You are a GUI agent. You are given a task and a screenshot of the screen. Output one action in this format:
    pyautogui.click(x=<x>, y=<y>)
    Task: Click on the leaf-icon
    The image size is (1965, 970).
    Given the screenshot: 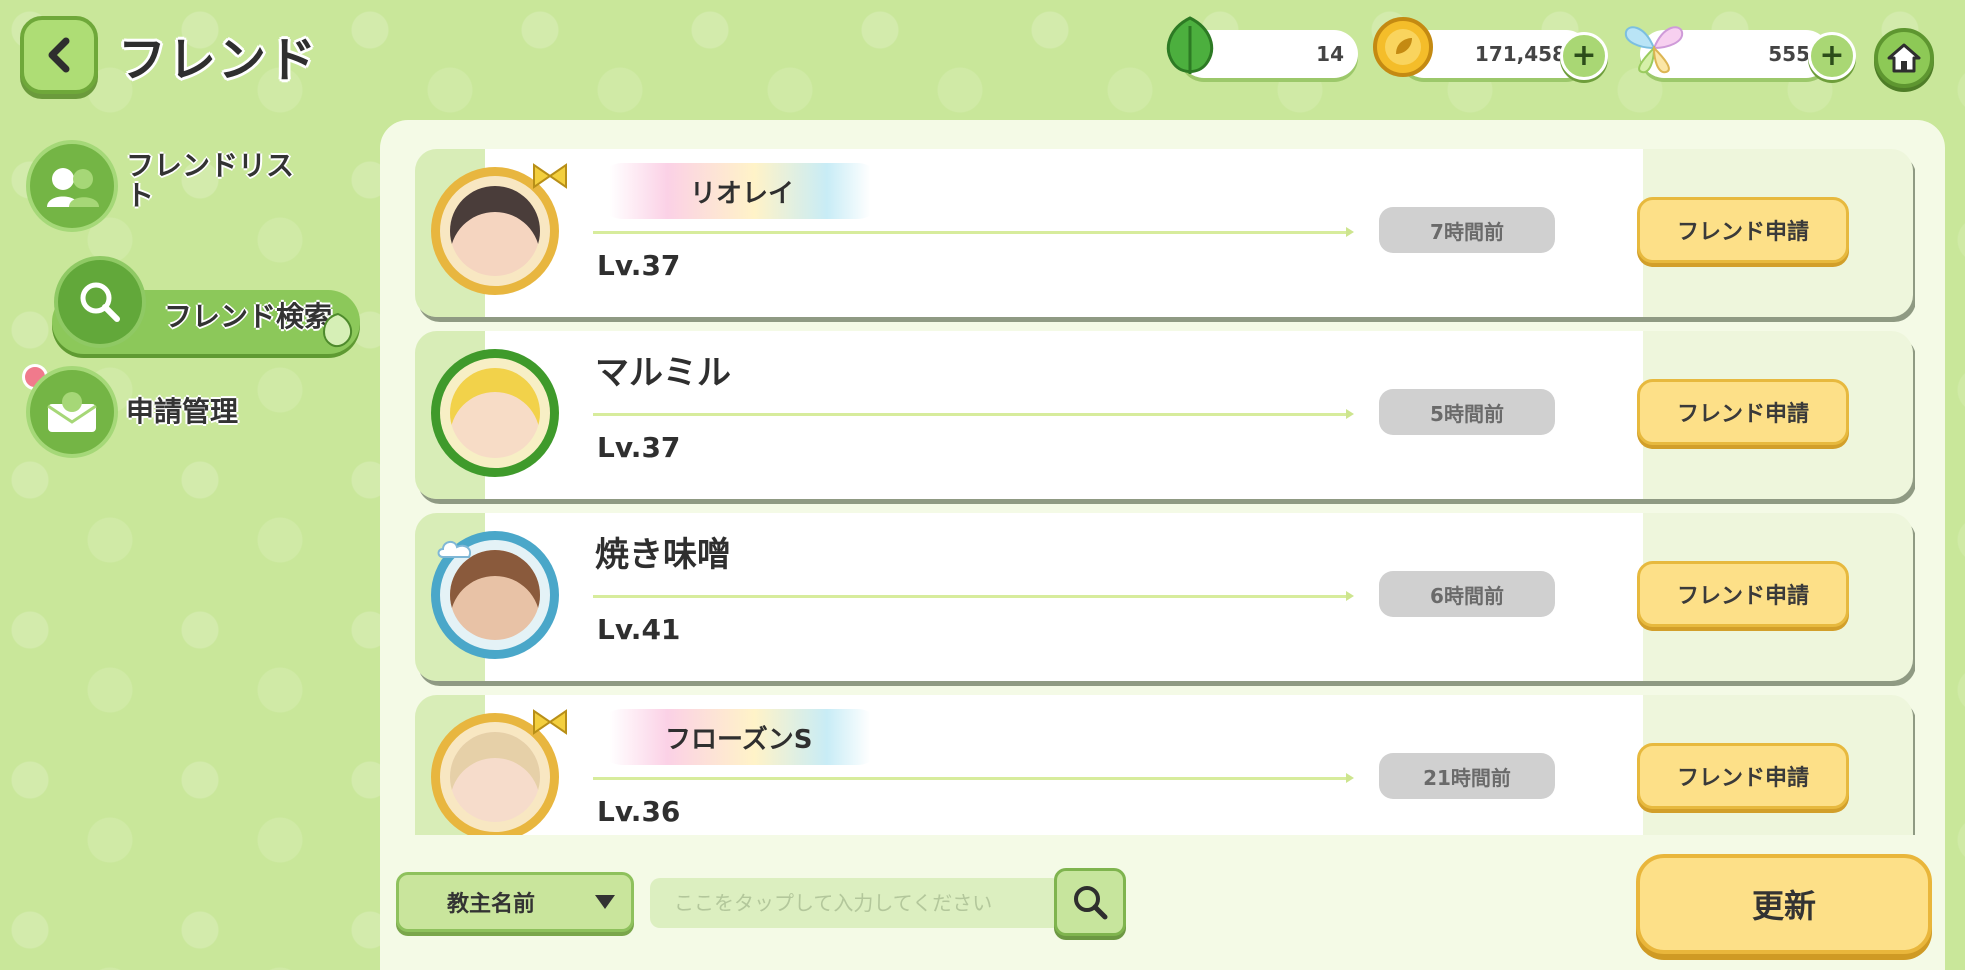 What is the action you would take?
    pyautogui.click(x=1190, y=45)
    